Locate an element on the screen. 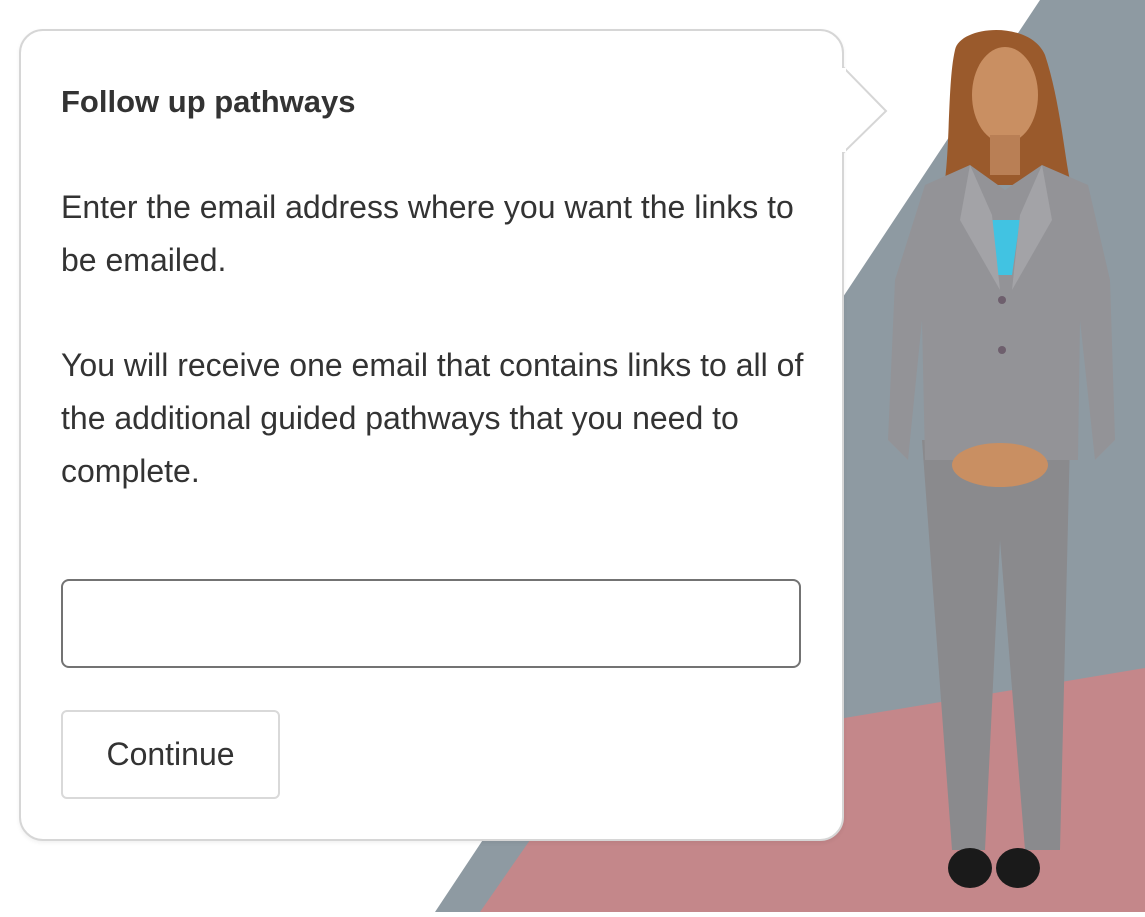  jacket-button-upper is located at coordinates (1002, 300).